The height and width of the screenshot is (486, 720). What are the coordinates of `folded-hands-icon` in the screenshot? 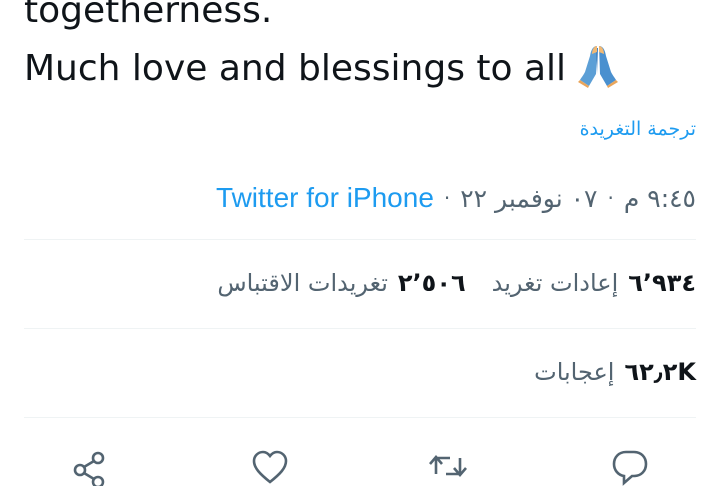 It's located at (598, 65).